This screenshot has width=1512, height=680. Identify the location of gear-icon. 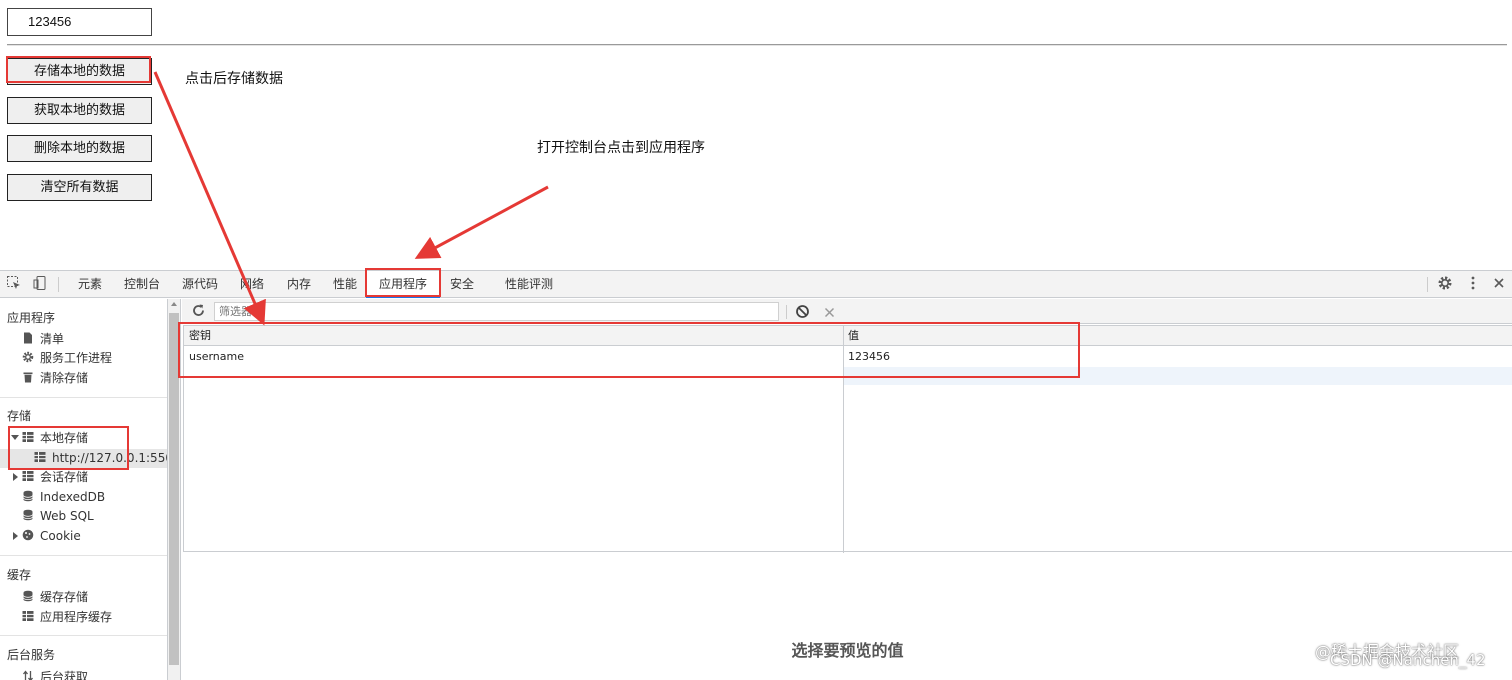
(28, 357).